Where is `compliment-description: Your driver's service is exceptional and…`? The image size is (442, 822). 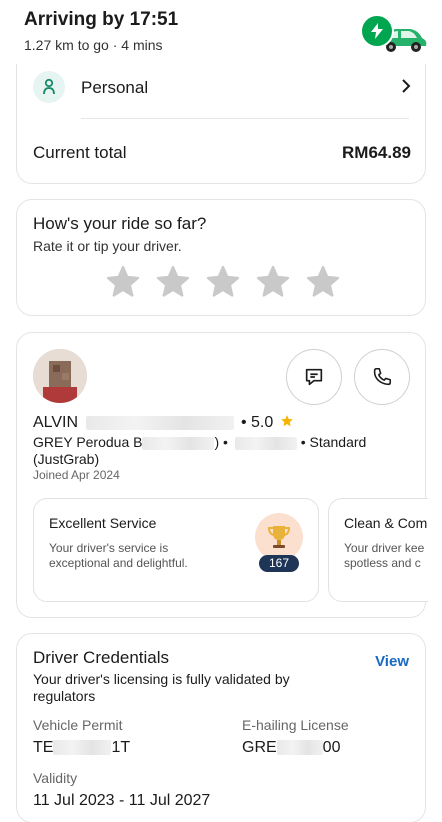
compliment-description: Your driver's service is exceptional and… is located at coordinates (118, 555).